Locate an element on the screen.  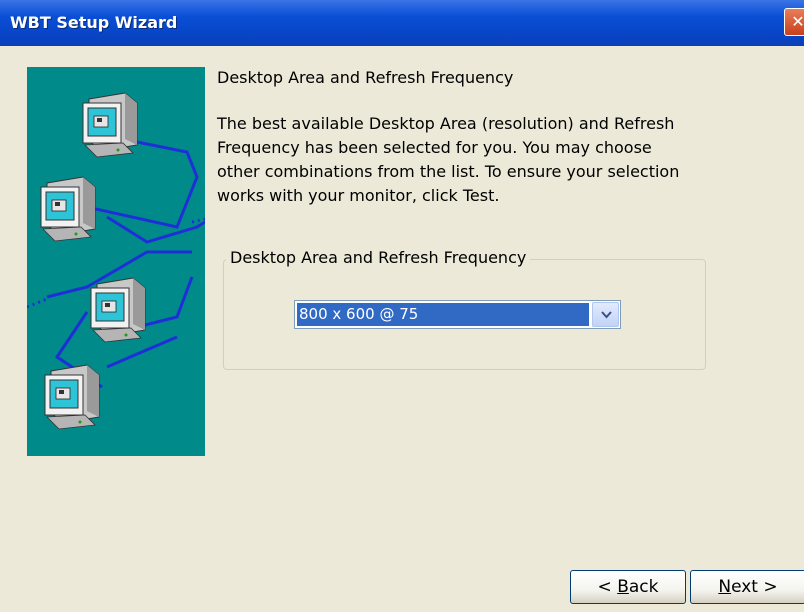
dropdown-arrow-button is located at coordinates (605, 314).